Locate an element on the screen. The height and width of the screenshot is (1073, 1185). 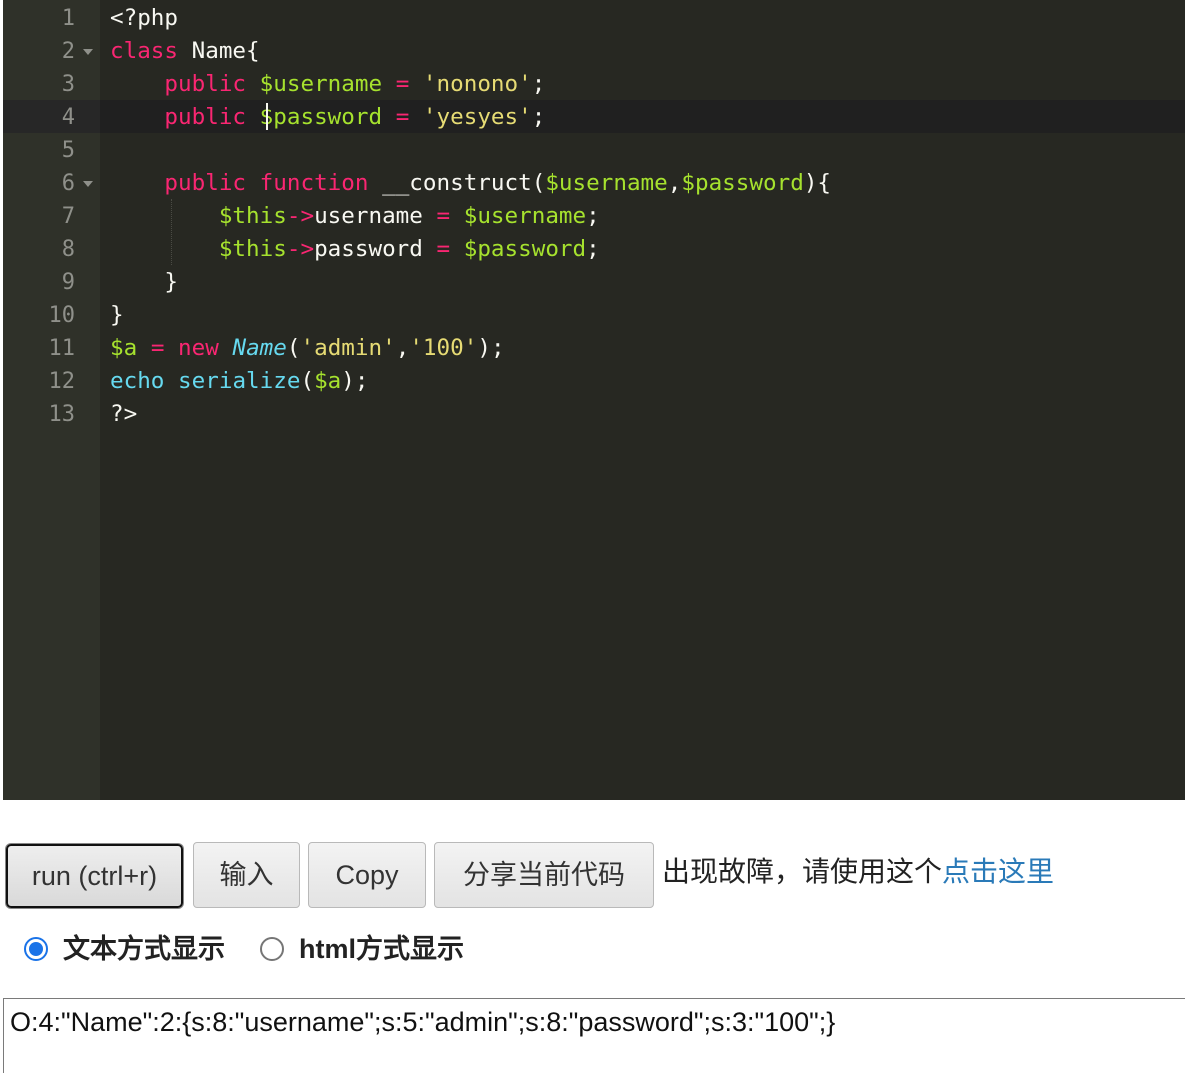
line-number: 12 is located at coordinates (62, 381).